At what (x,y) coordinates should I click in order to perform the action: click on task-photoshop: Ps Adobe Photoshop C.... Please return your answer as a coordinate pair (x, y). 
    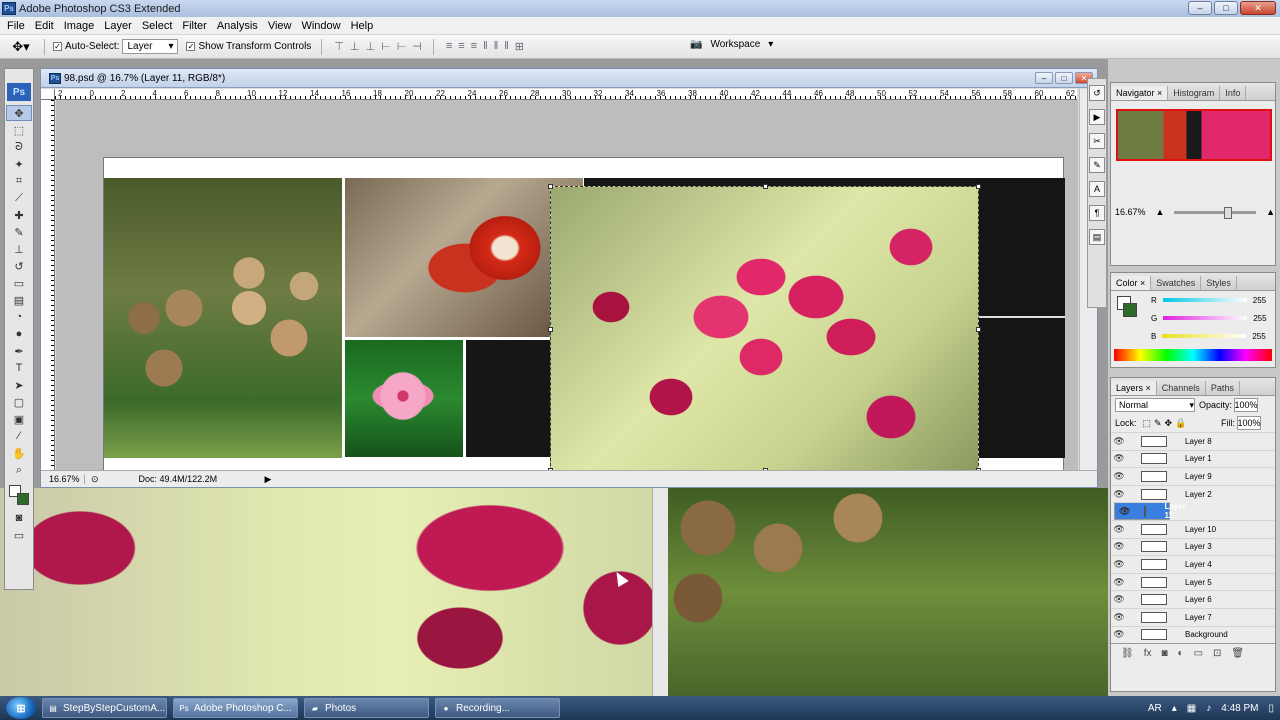
    Looking at the image, I should click on (235, 708).